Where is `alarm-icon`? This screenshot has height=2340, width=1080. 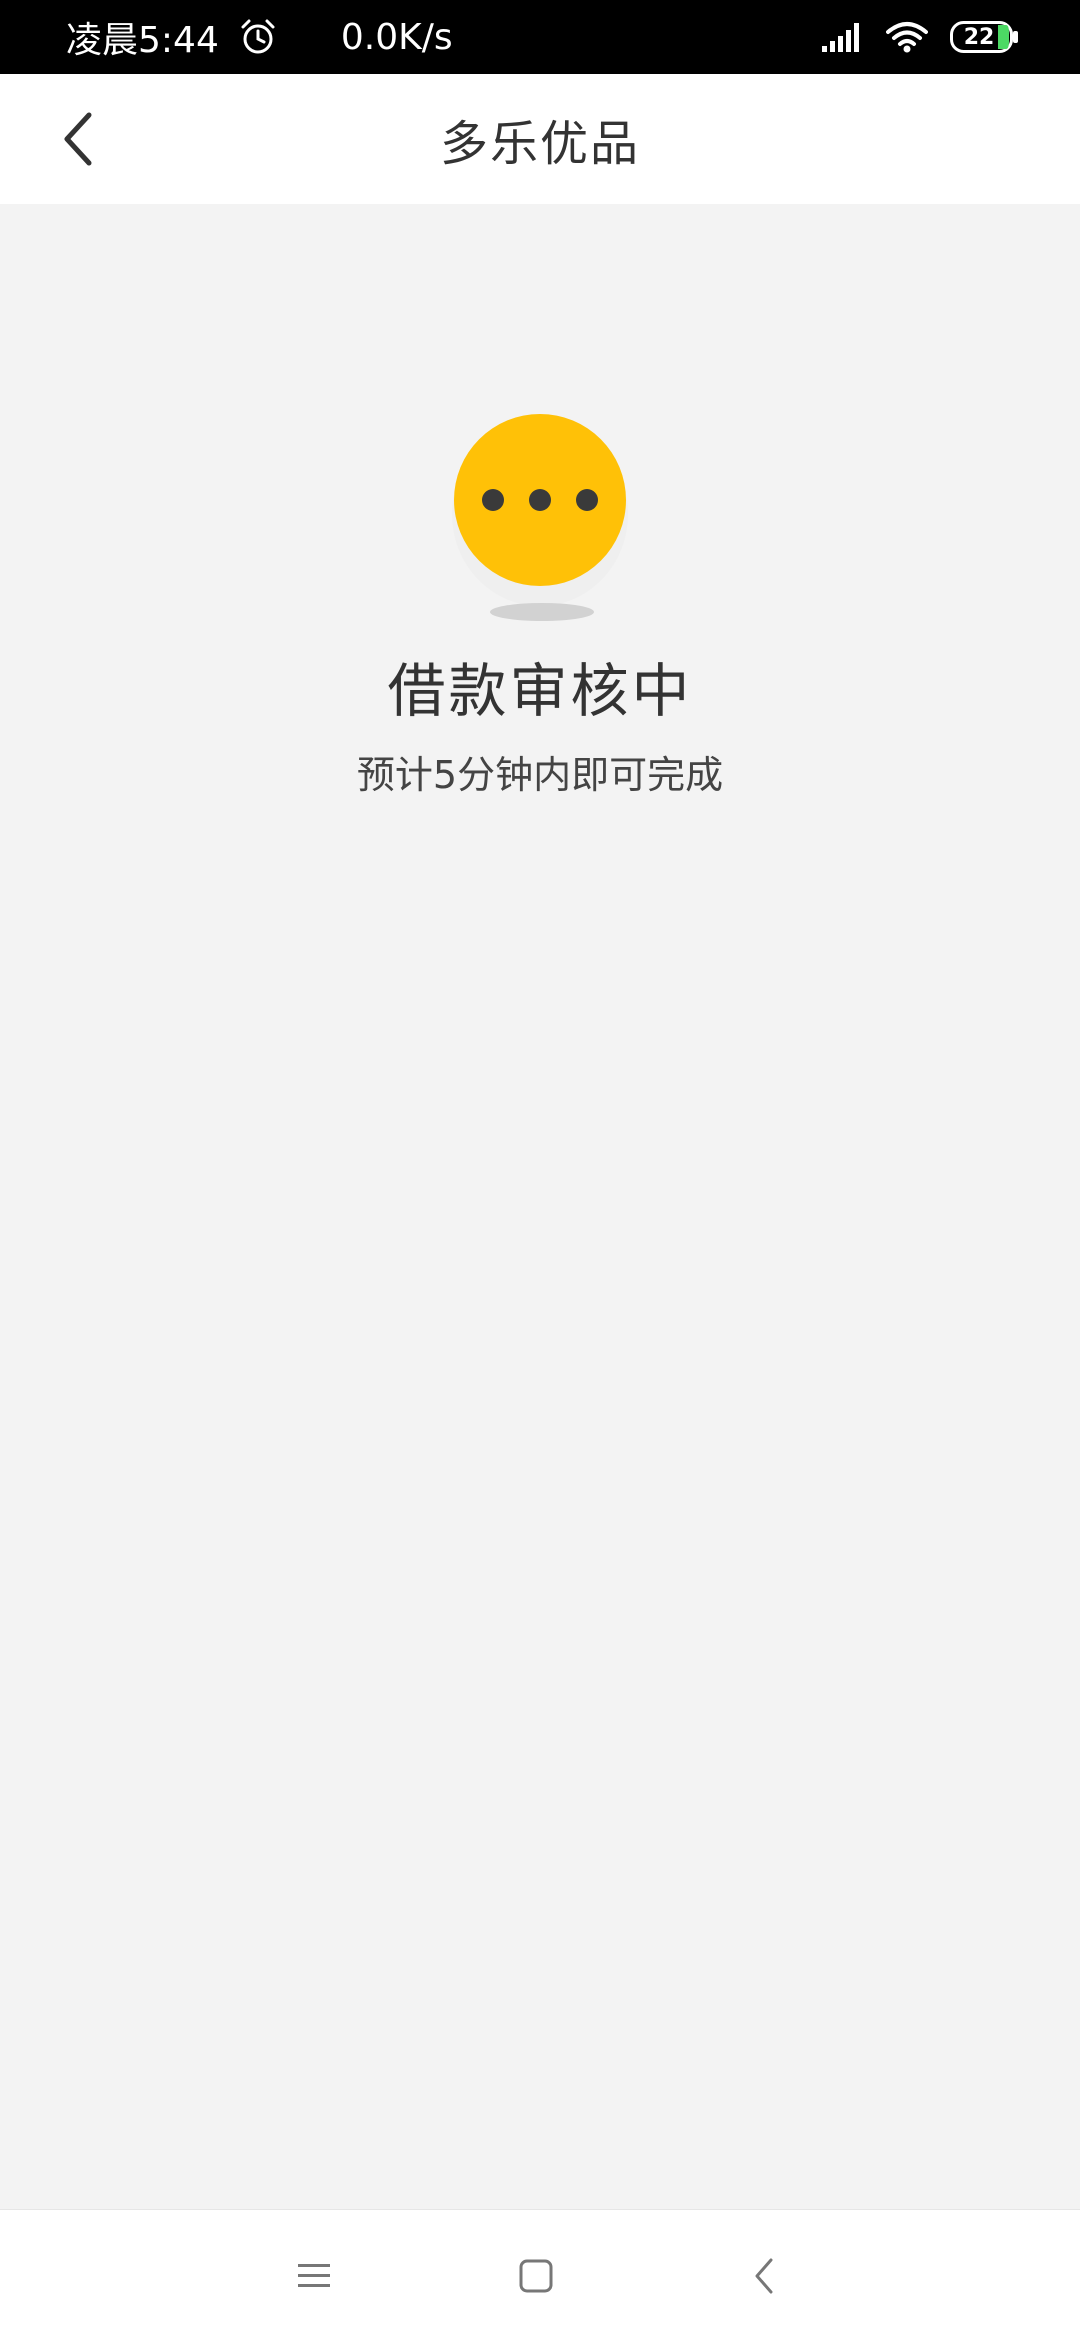 alarm-icon is located at coordinates (258, 36).